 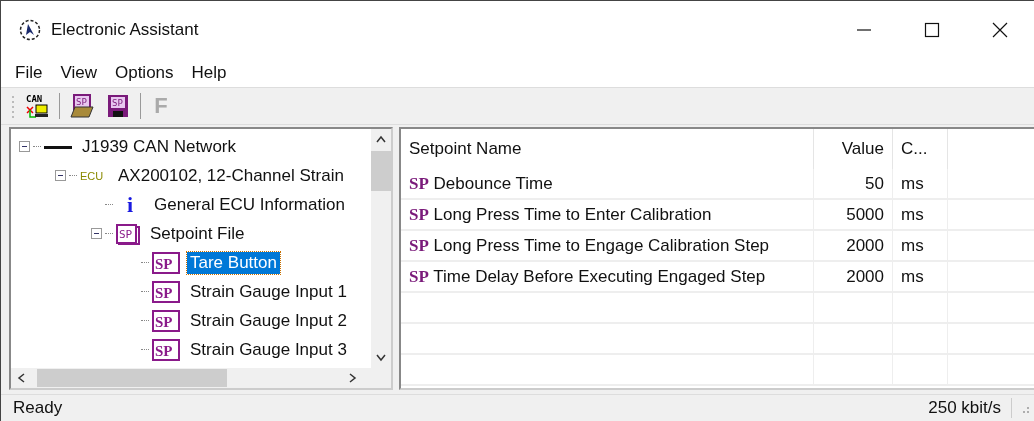 I want to click on ecu-icon: ECU, so click(x=94, y=175).